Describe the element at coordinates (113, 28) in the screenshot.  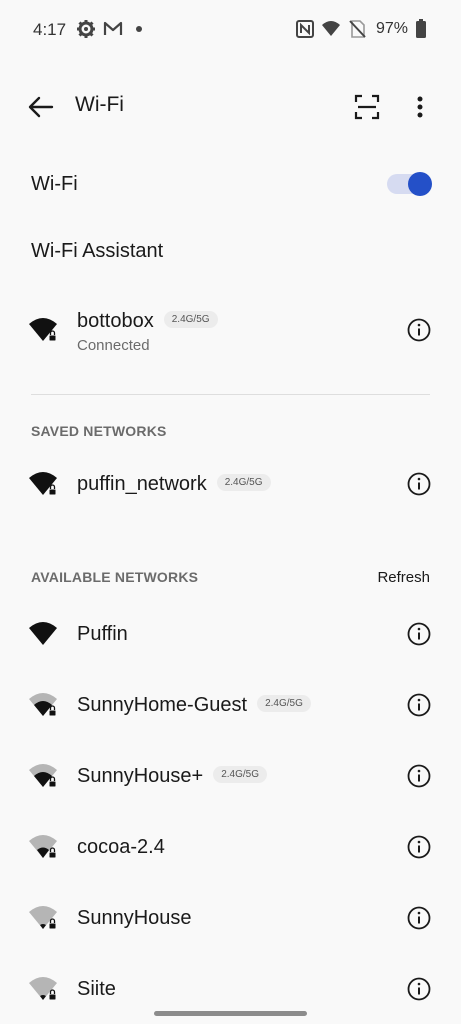
I see `gmail-icon` at that location.